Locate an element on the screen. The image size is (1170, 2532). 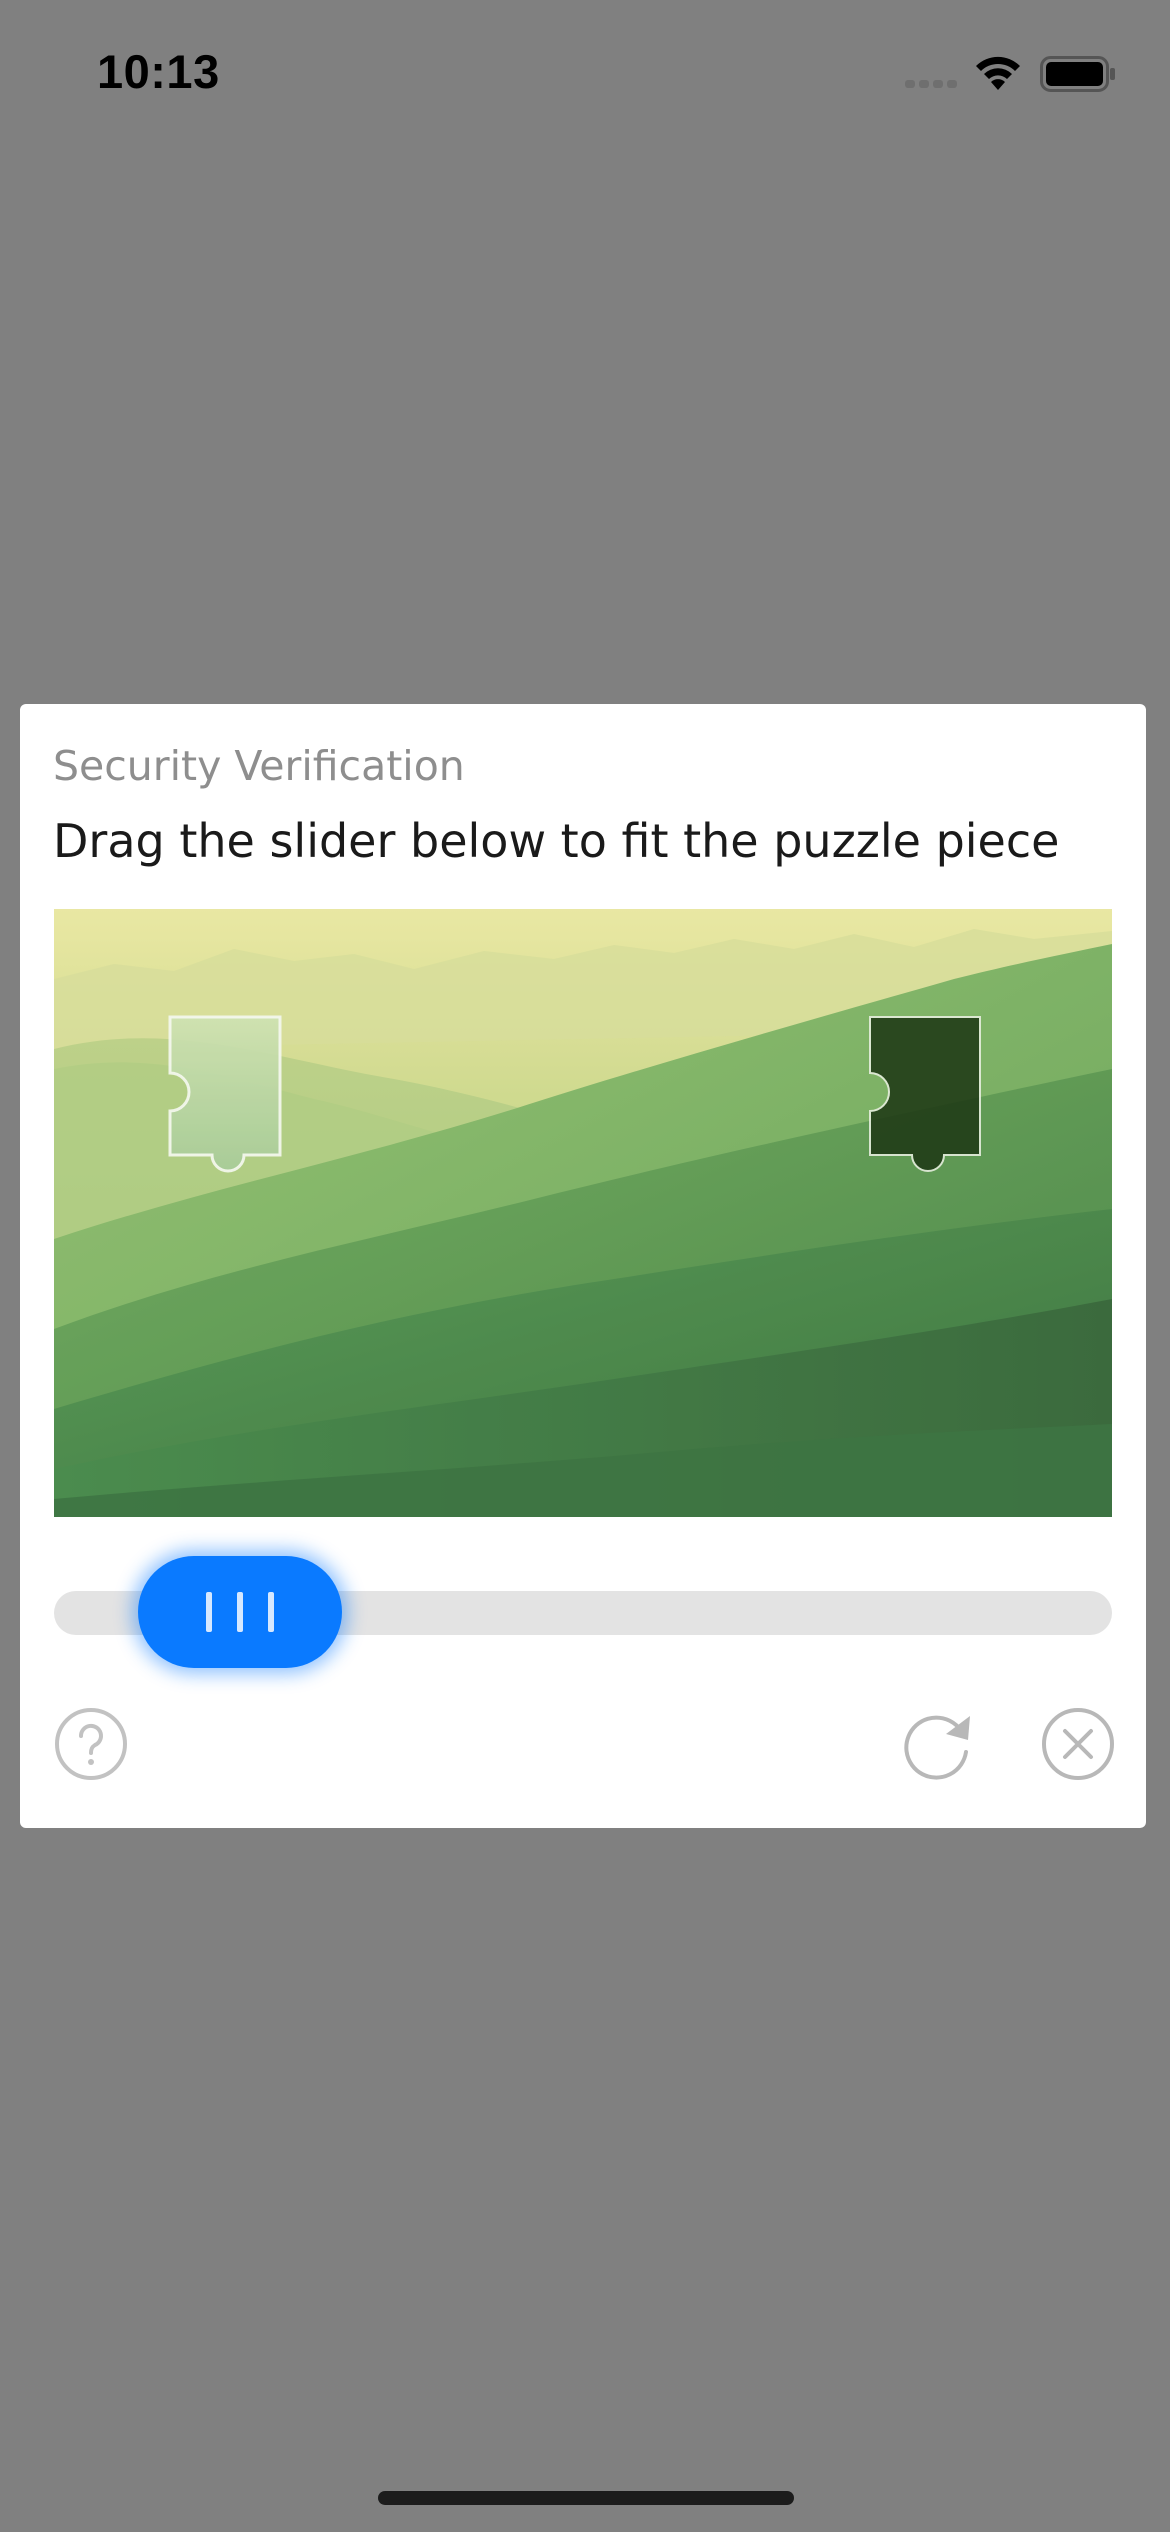
dialog-title: Security Verification is located at coordinates (259, 766).